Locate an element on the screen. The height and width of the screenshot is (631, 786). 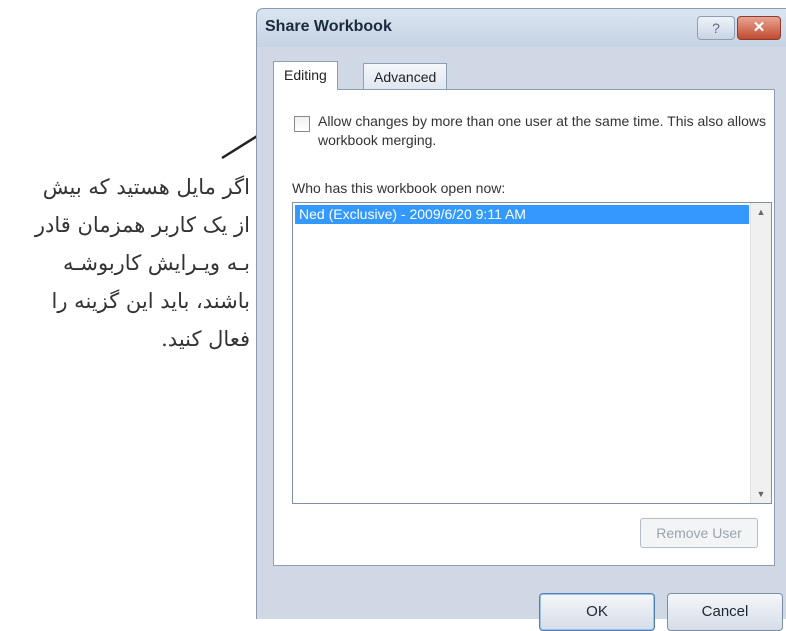
tab-advanced: Advanced is located at coordinates (405, 76).